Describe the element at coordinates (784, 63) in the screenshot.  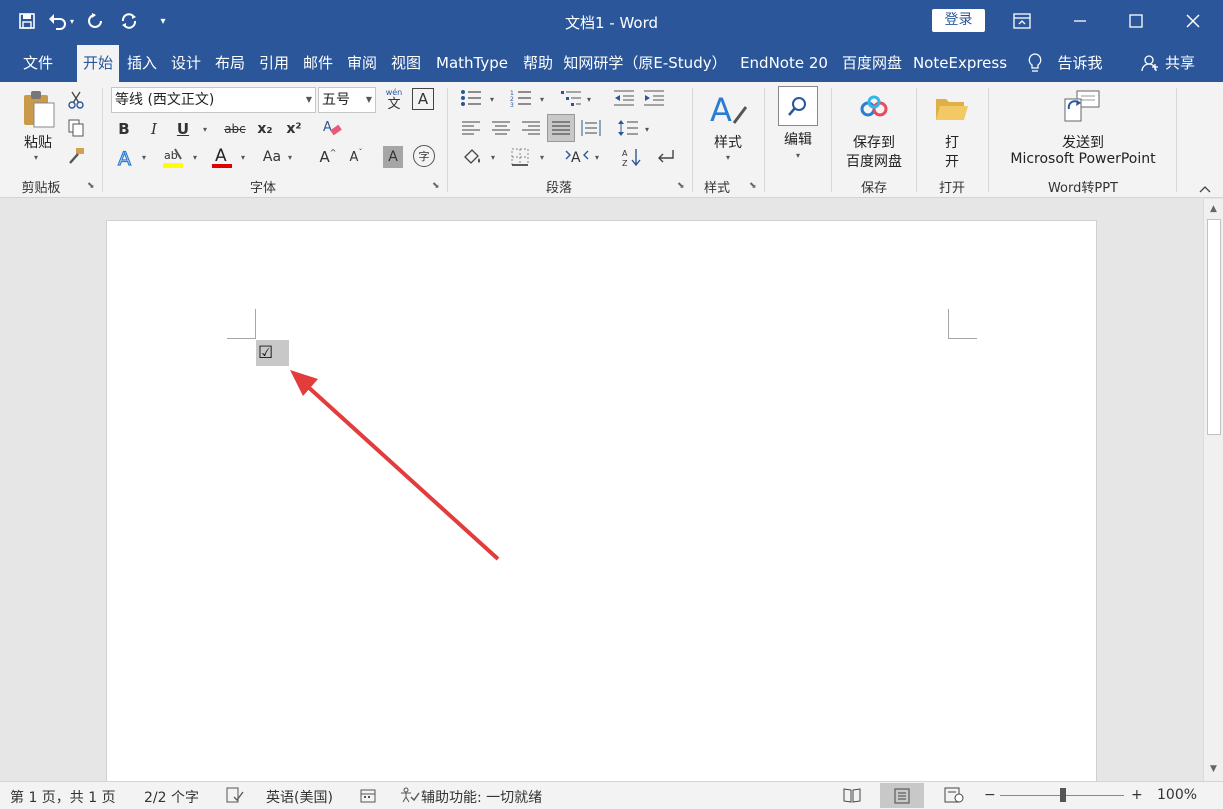
I see `tab-endnote: EndNote 20` at that location.